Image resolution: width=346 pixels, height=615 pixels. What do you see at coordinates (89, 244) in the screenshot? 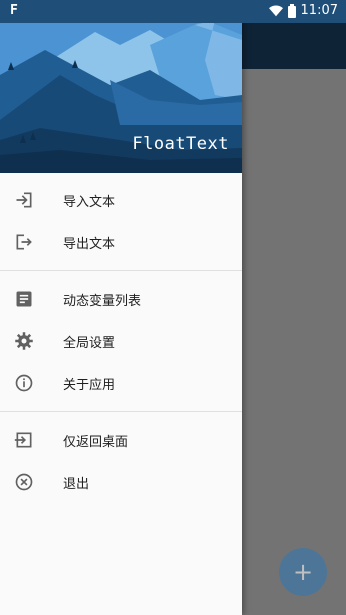
I see `menu-item-label: 导出文本` at bounding box center [89, 244].